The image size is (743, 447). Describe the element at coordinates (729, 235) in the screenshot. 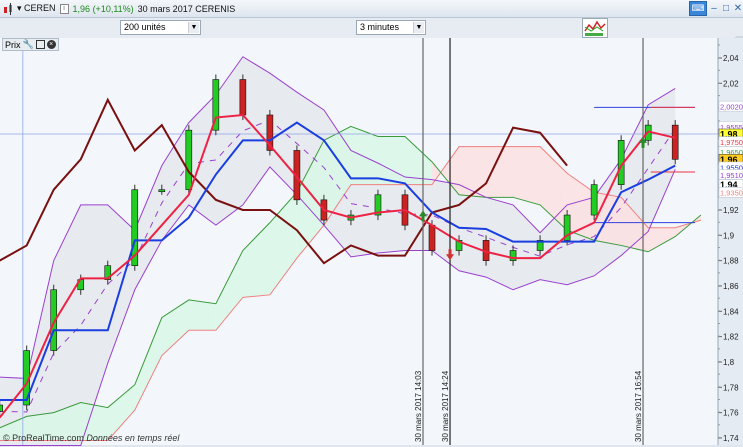

I see `y-tick-label: 1,9` at that location.